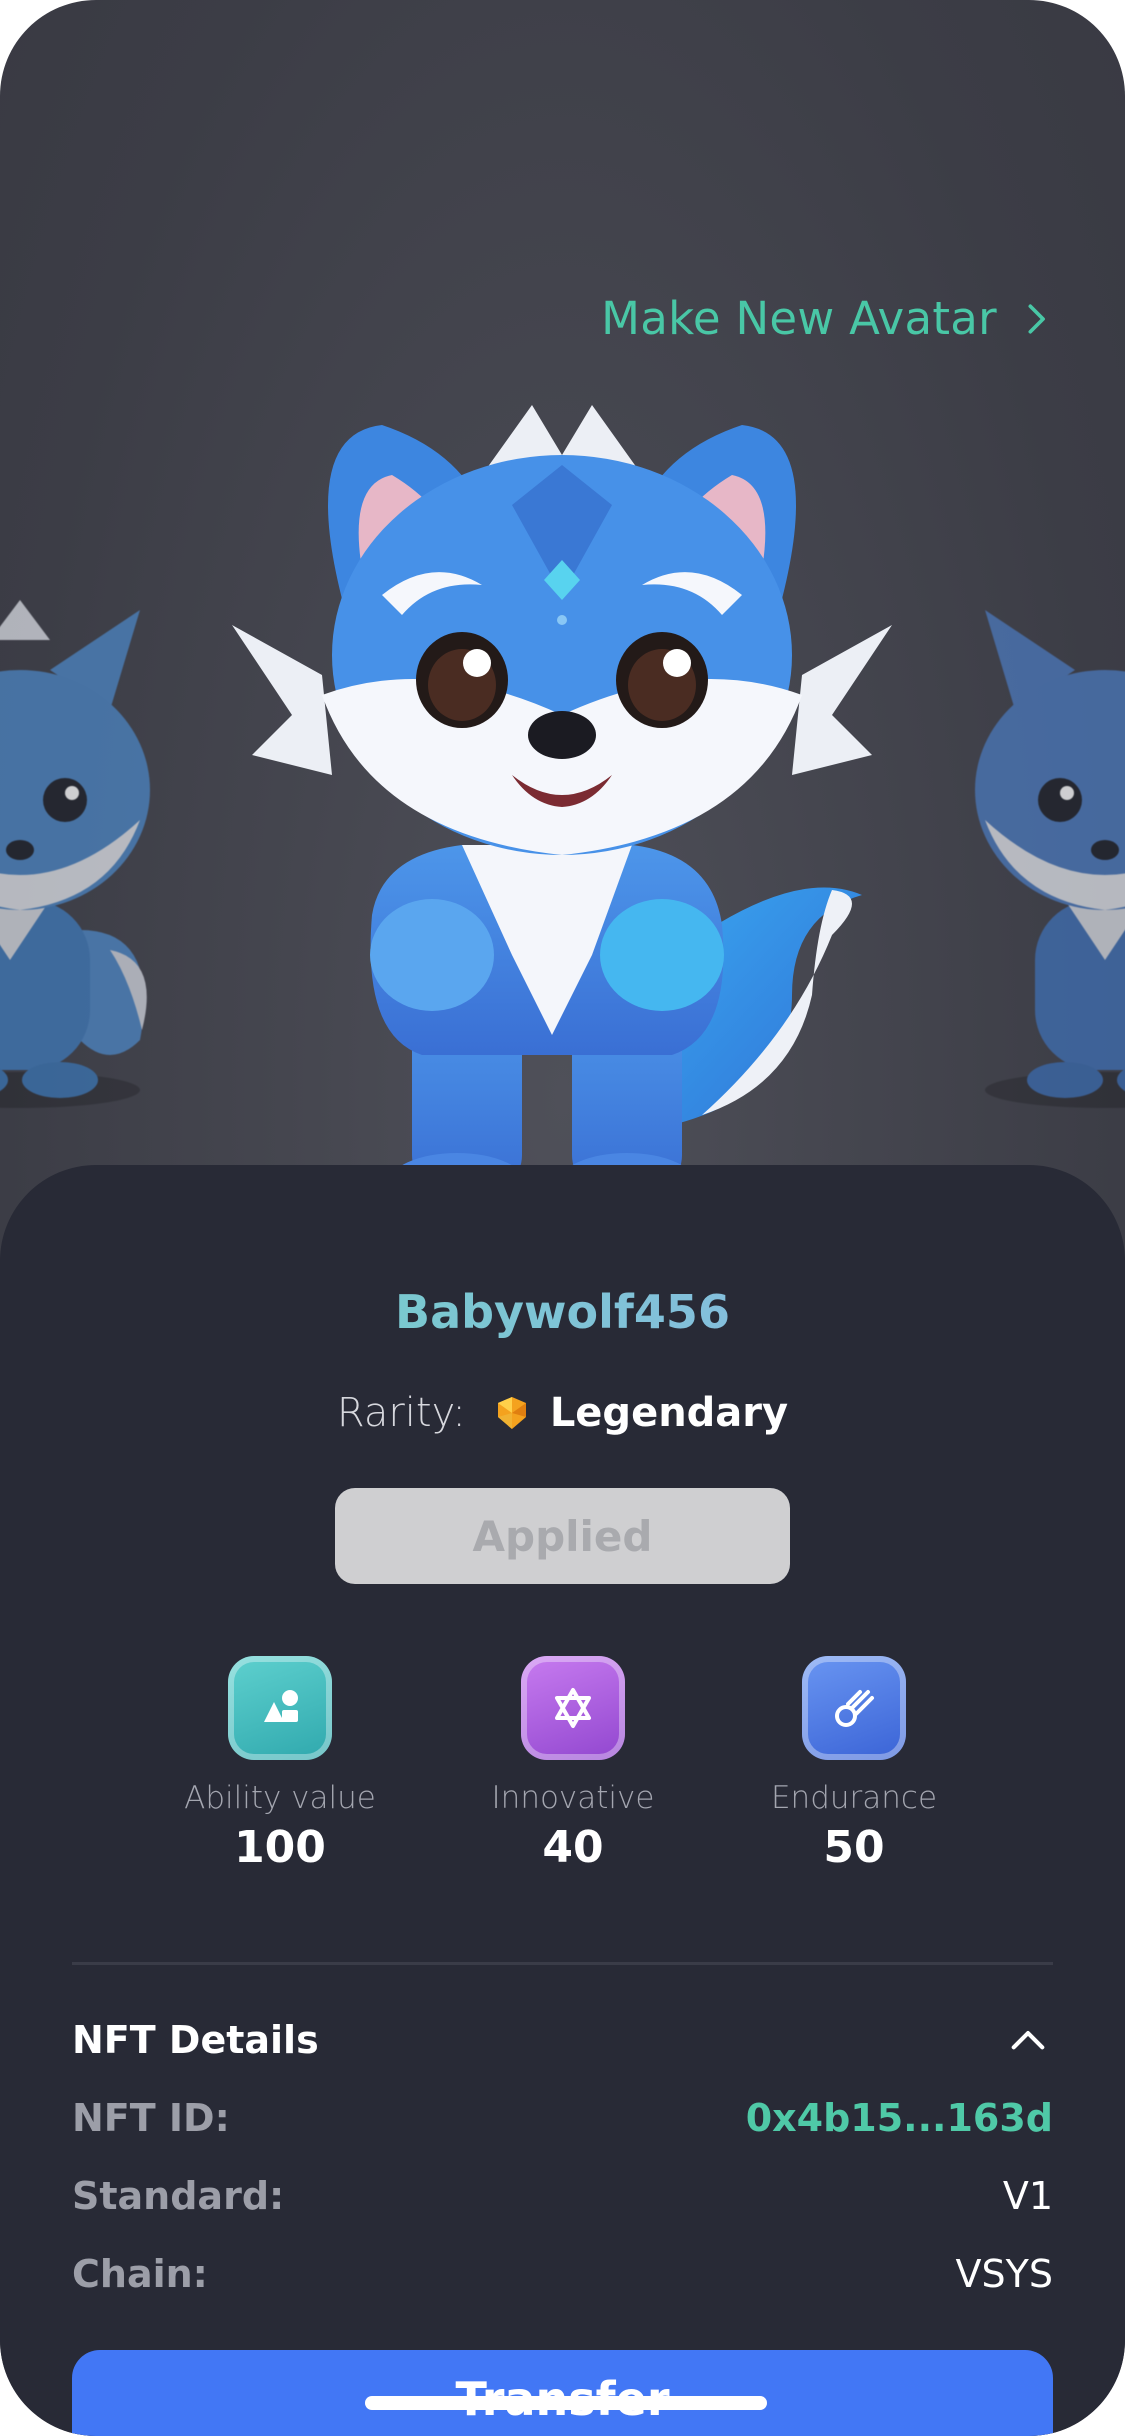 Image resolution: width=1125 pixels, height=2436 pixels. I want to click on carousel-avatar-previous, so click(90, 860).